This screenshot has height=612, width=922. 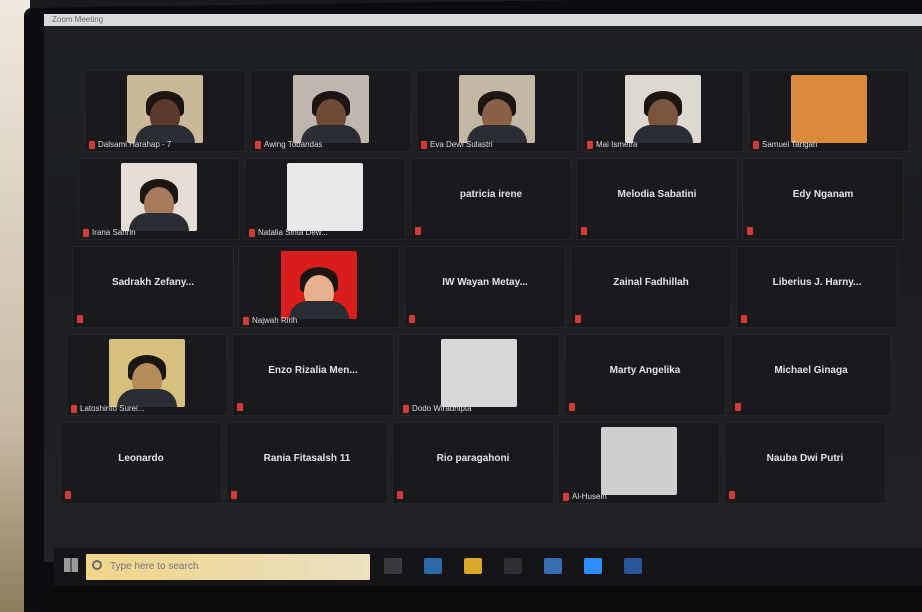 I want to click on search-placeholder: Type here to search, so click(x=154, y=566).